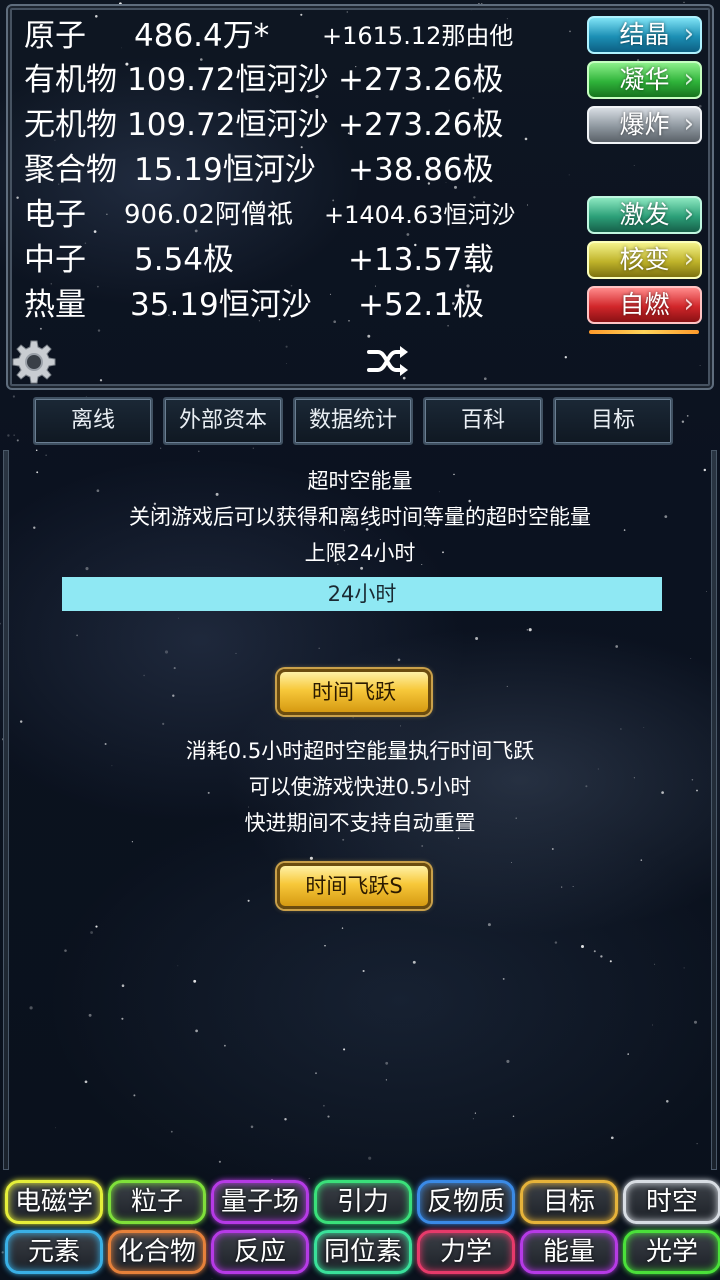 This screenshot has width=720, height=1280. I want to click on energy-progress-bar: 24小时, so click(362, 594).